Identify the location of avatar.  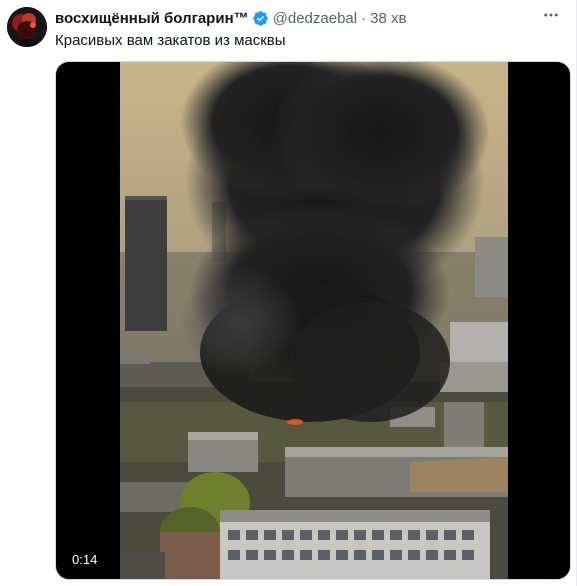
(27, 27).